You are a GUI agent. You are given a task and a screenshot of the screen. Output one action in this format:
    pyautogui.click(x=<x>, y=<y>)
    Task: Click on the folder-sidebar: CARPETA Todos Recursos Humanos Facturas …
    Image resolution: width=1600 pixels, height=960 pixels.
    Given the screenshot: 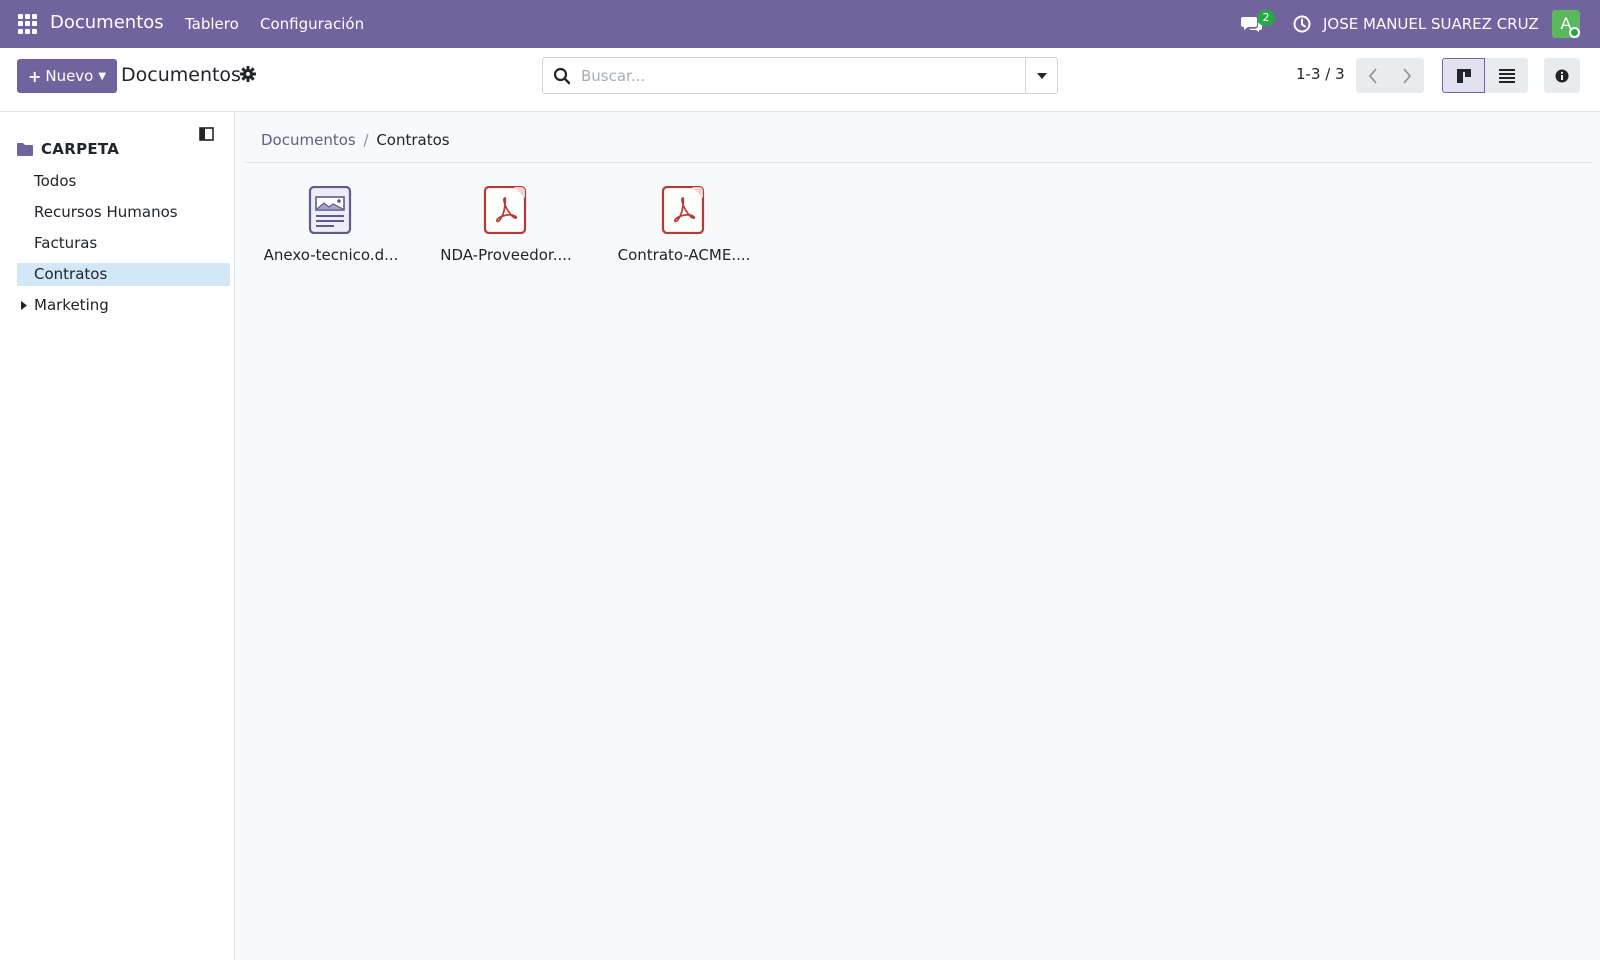 What is the action you would take?
    pyautogui.click(x=117, y=536)
    